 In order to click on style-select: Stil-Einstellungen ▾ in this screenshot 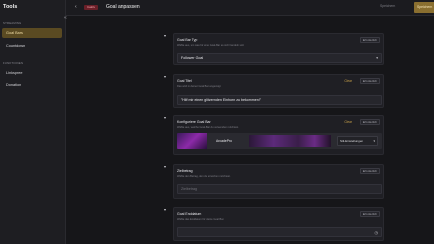, I will do `click(357, 141)`.